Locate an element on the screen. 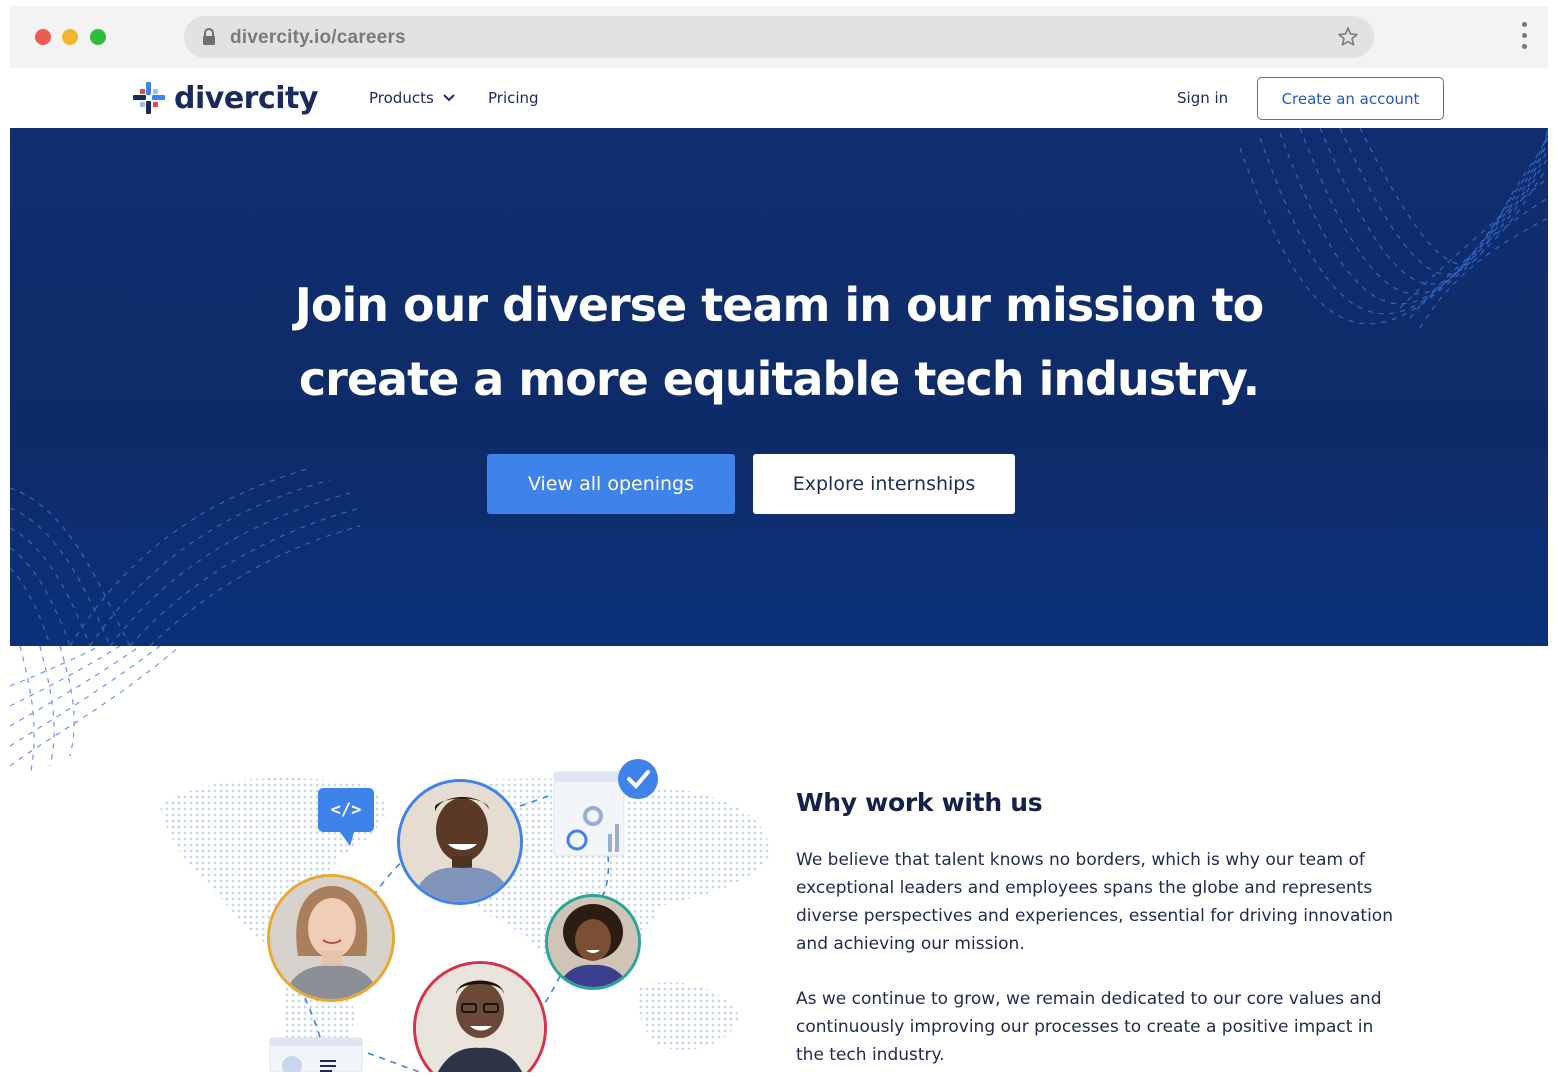  url-text: divercity.io/careers is located at coordinates (318, 38).